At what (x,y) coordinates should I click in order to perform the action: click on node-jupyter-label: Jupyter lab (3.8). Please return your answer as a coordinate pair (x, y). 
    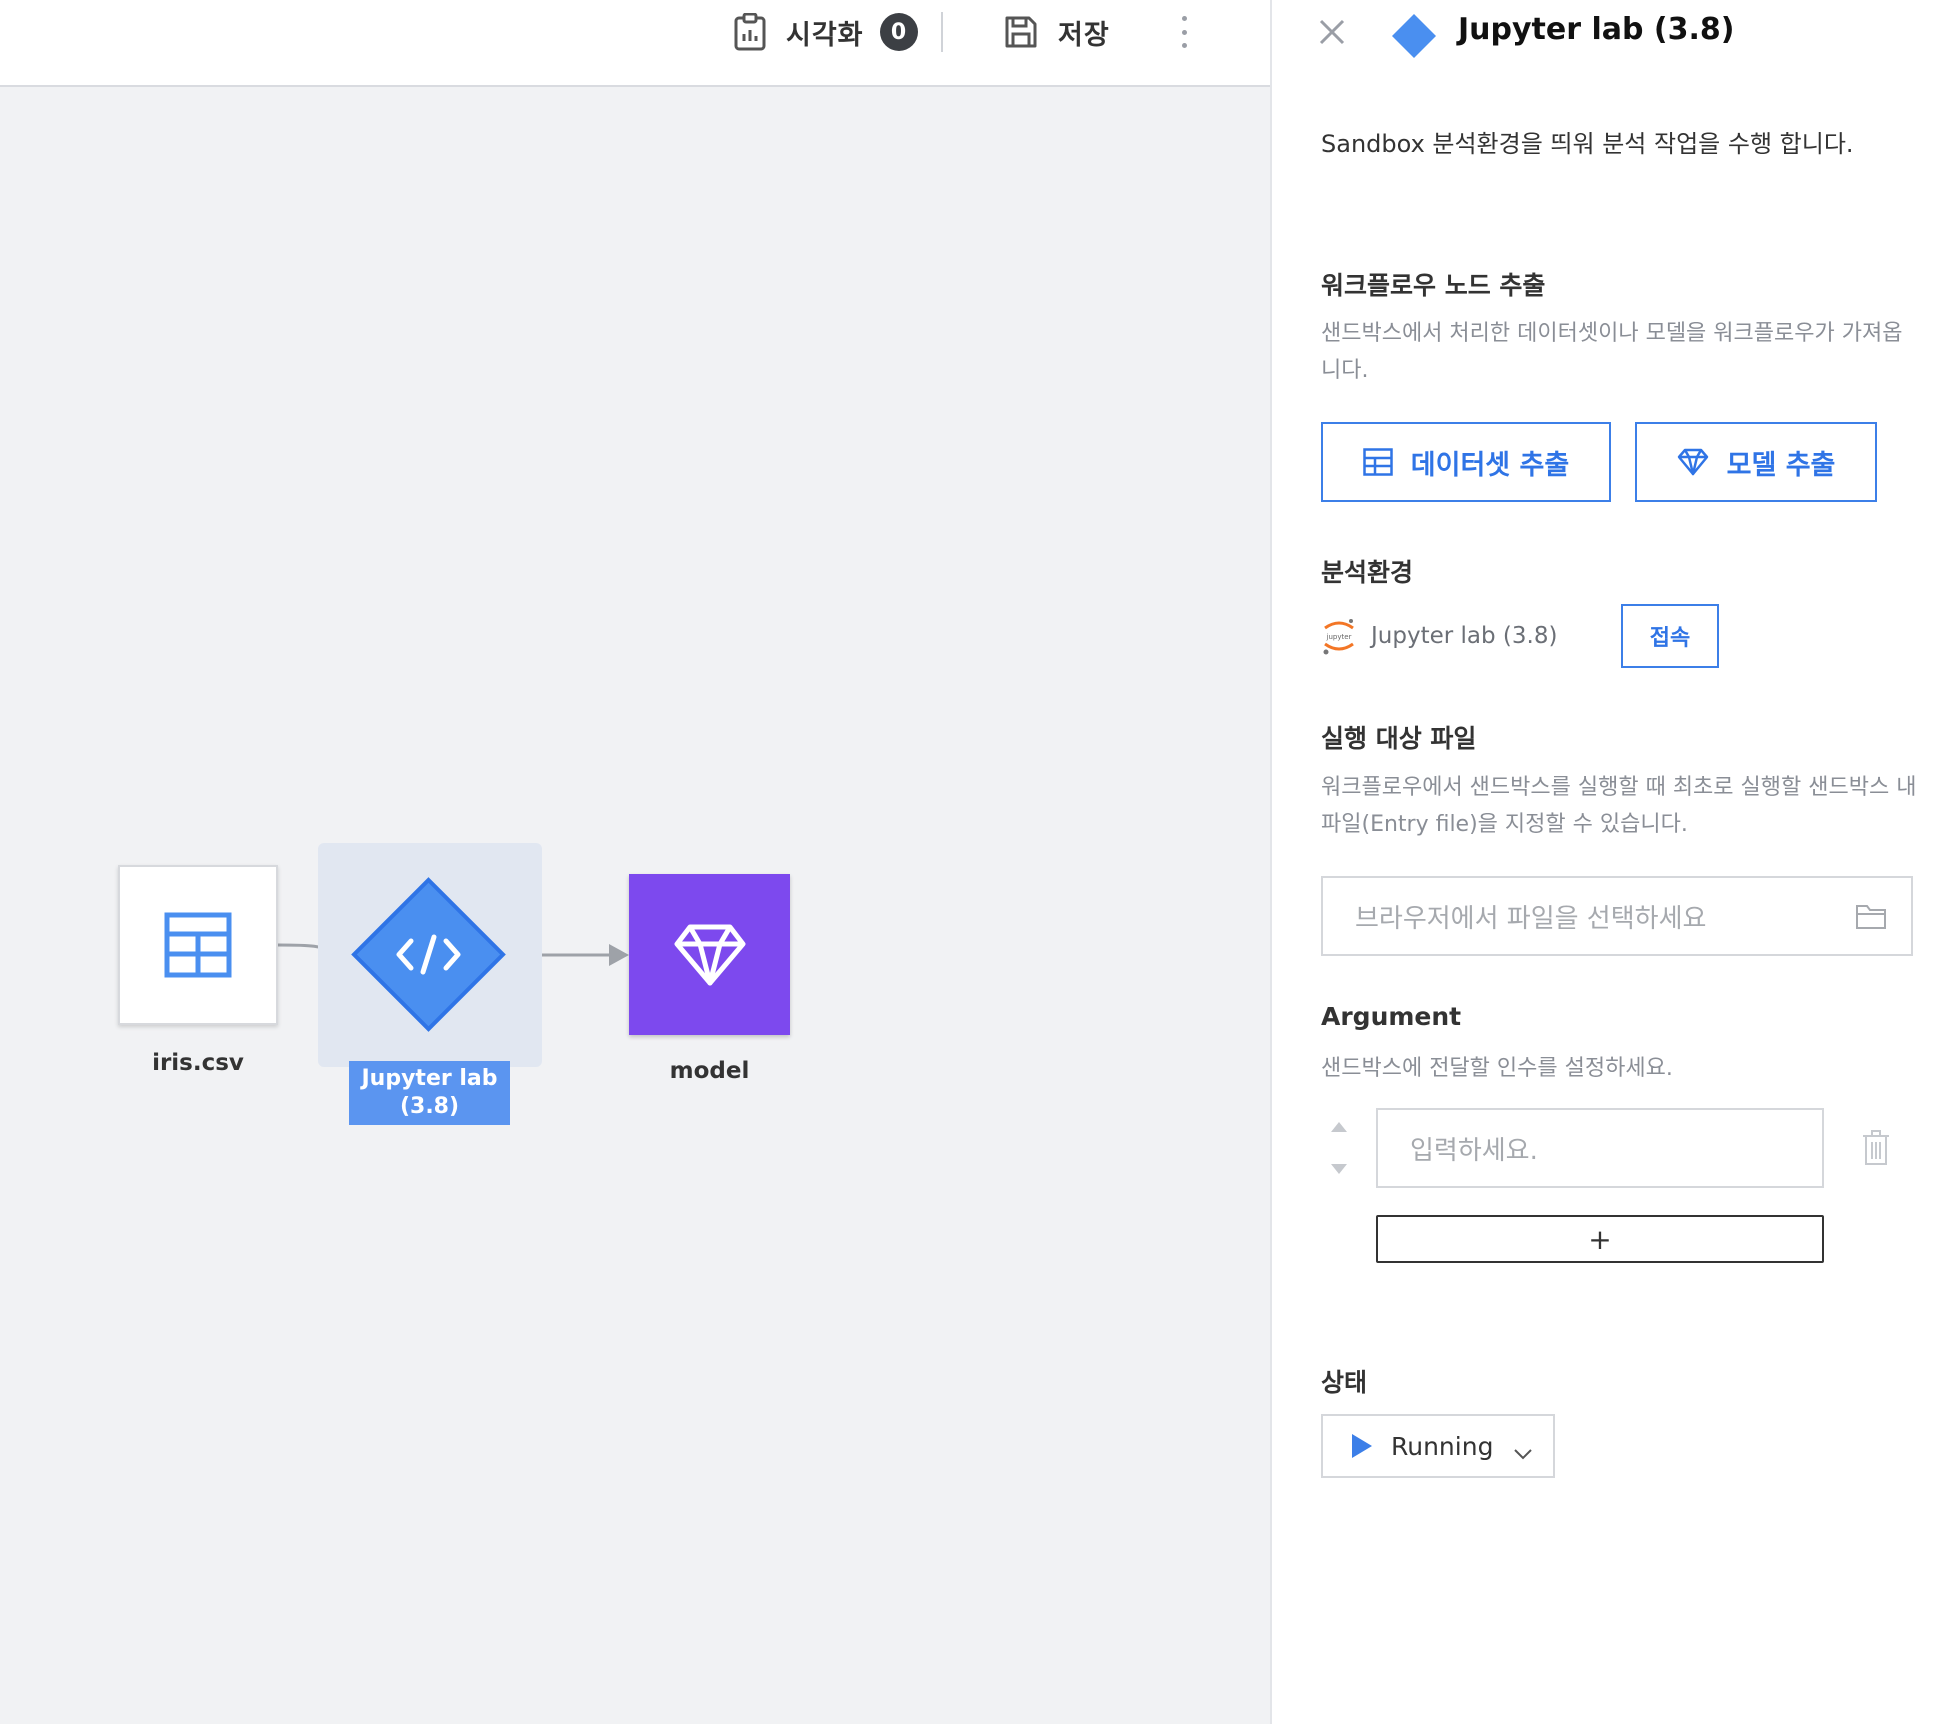
    Looking at the image, I should click on (429, 1093).